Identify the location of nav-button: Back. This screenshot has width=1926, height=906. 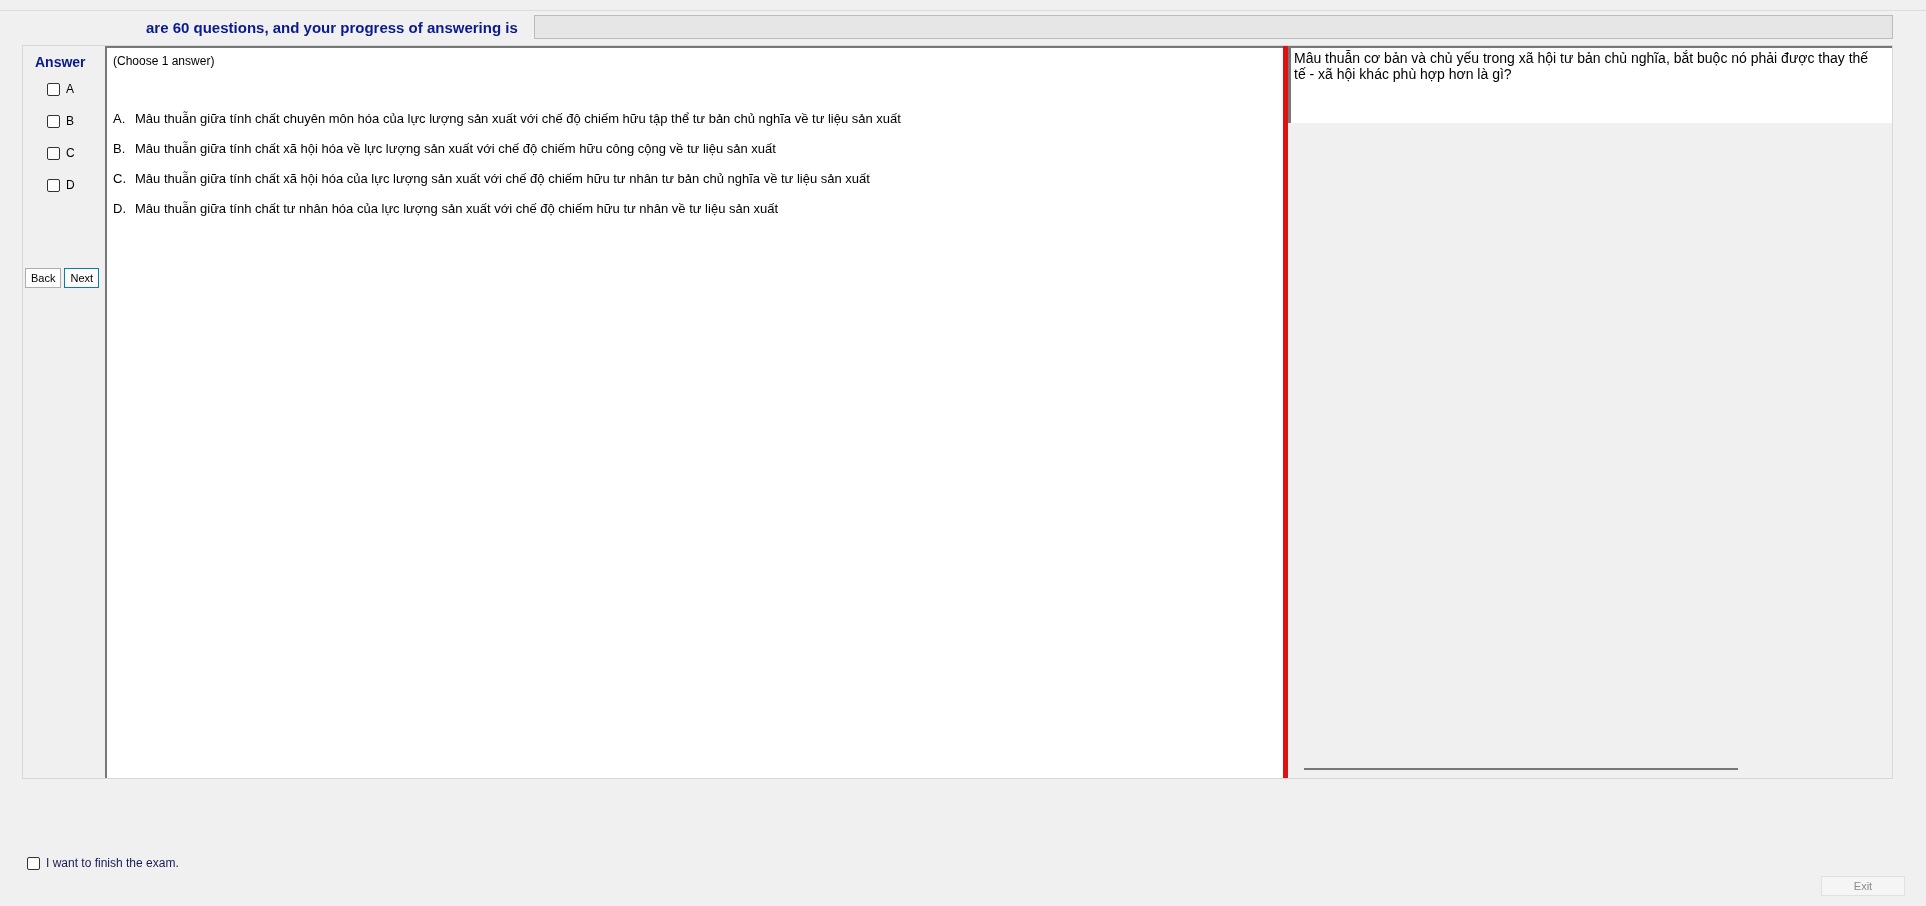
(43, 278).